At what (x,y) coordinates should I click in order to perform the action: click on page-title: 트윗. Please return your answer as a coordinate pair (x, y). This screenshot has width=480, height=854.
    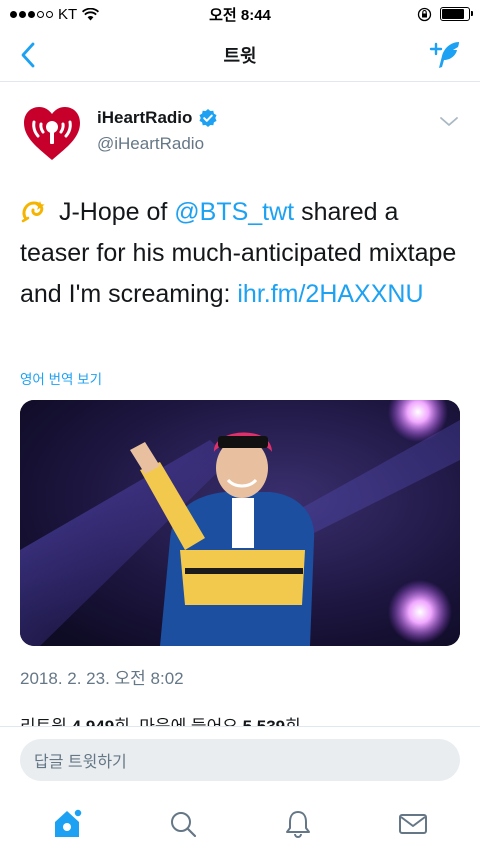
    Looking at the image, I should click on (240, 55).